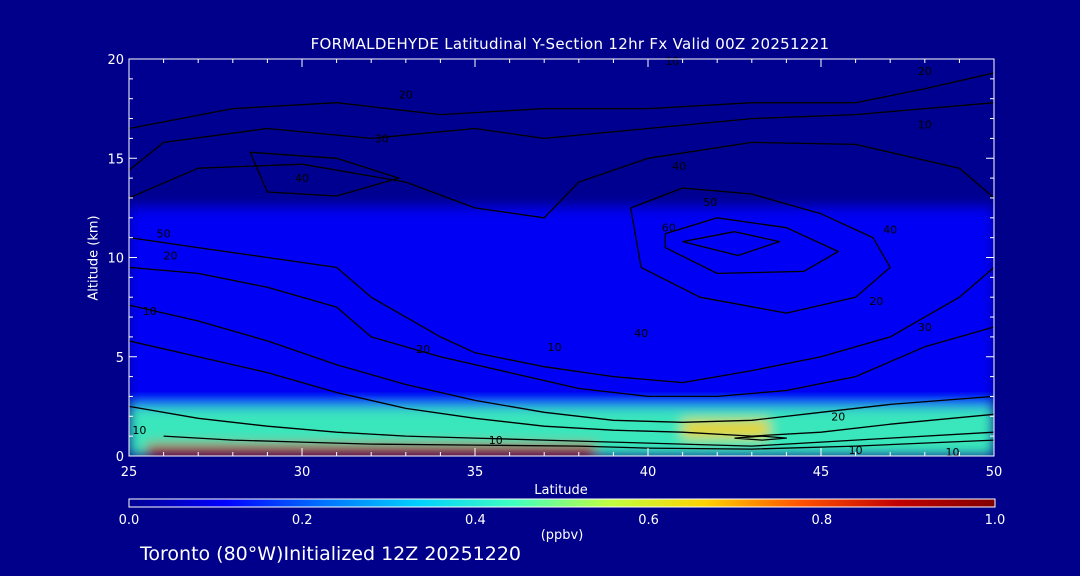  What do you see at coordinates (669, 228) in the screenshot?
I see `contour-label: 60` at bounding box center [669, 228].